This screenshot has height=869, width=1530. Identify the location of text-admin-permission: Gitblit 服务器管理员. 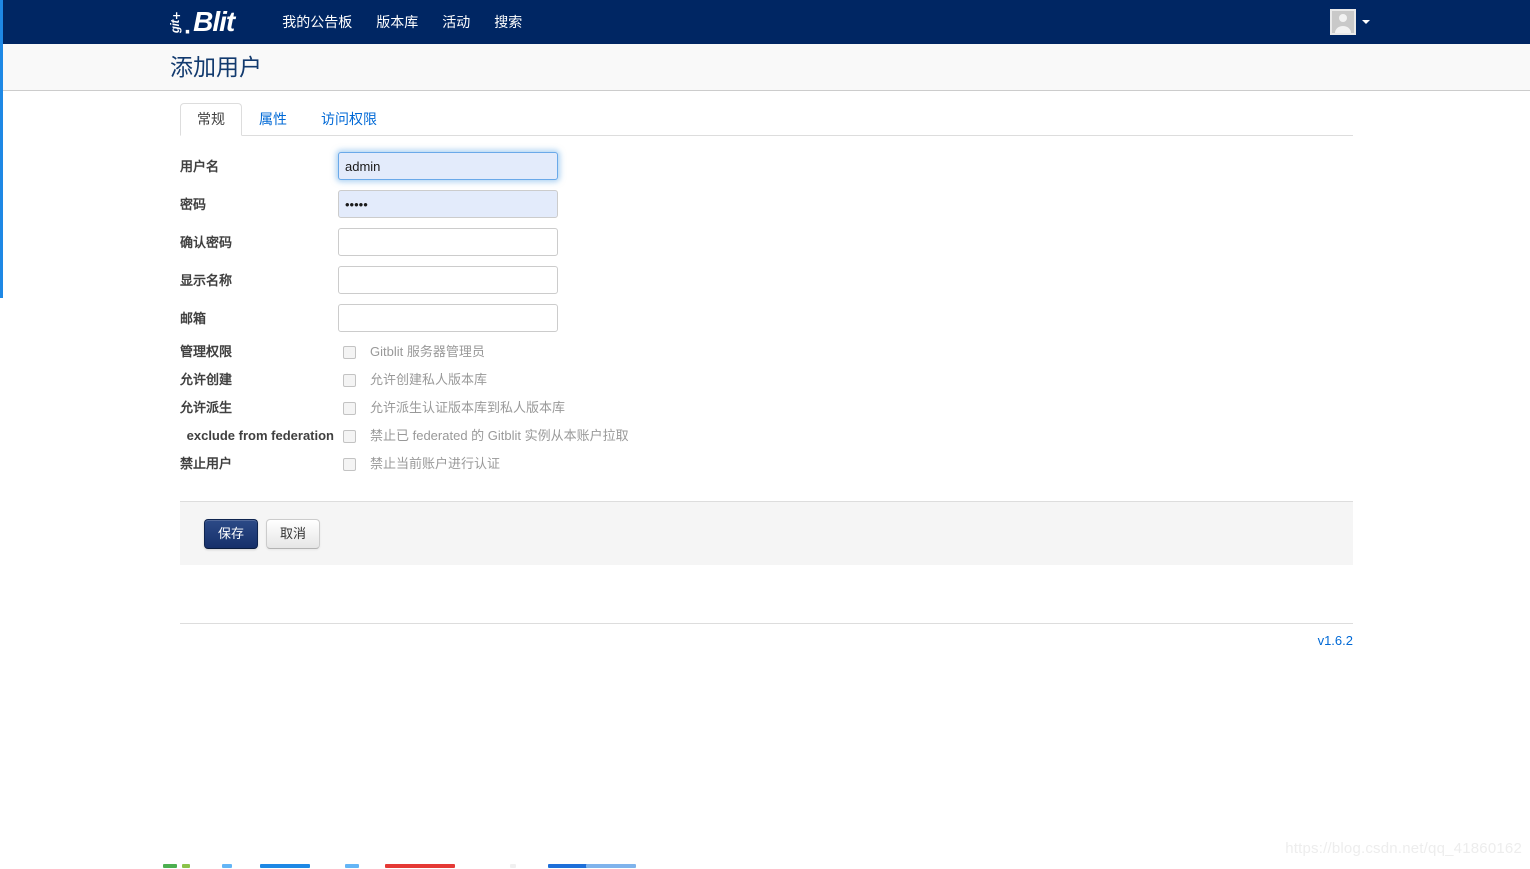
(427, 351).